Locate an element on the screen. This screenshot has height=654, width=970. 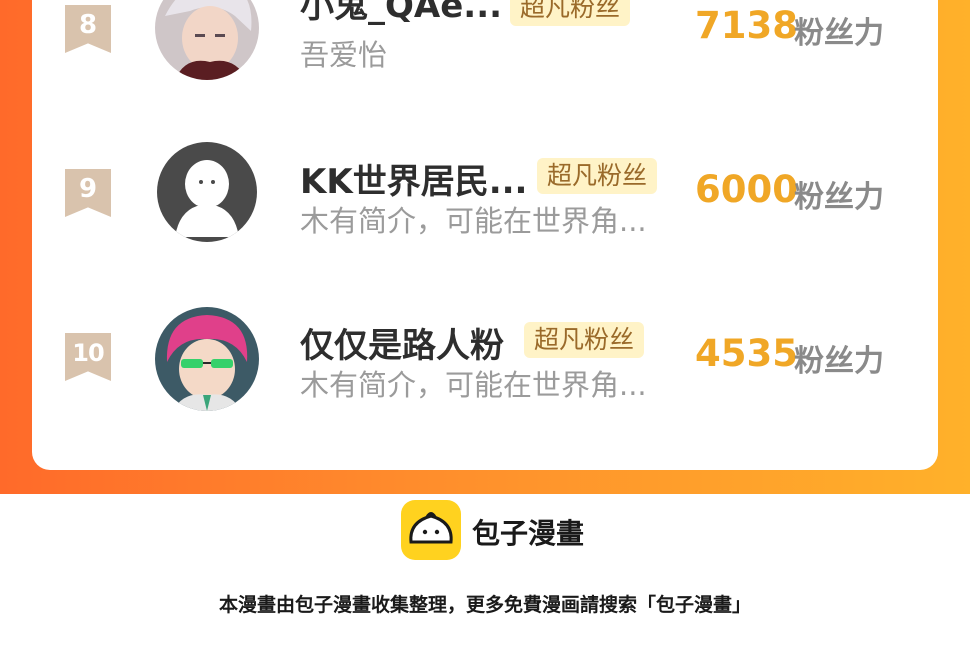
avatar-anime-white-hair is located at coordinates (207, 40).